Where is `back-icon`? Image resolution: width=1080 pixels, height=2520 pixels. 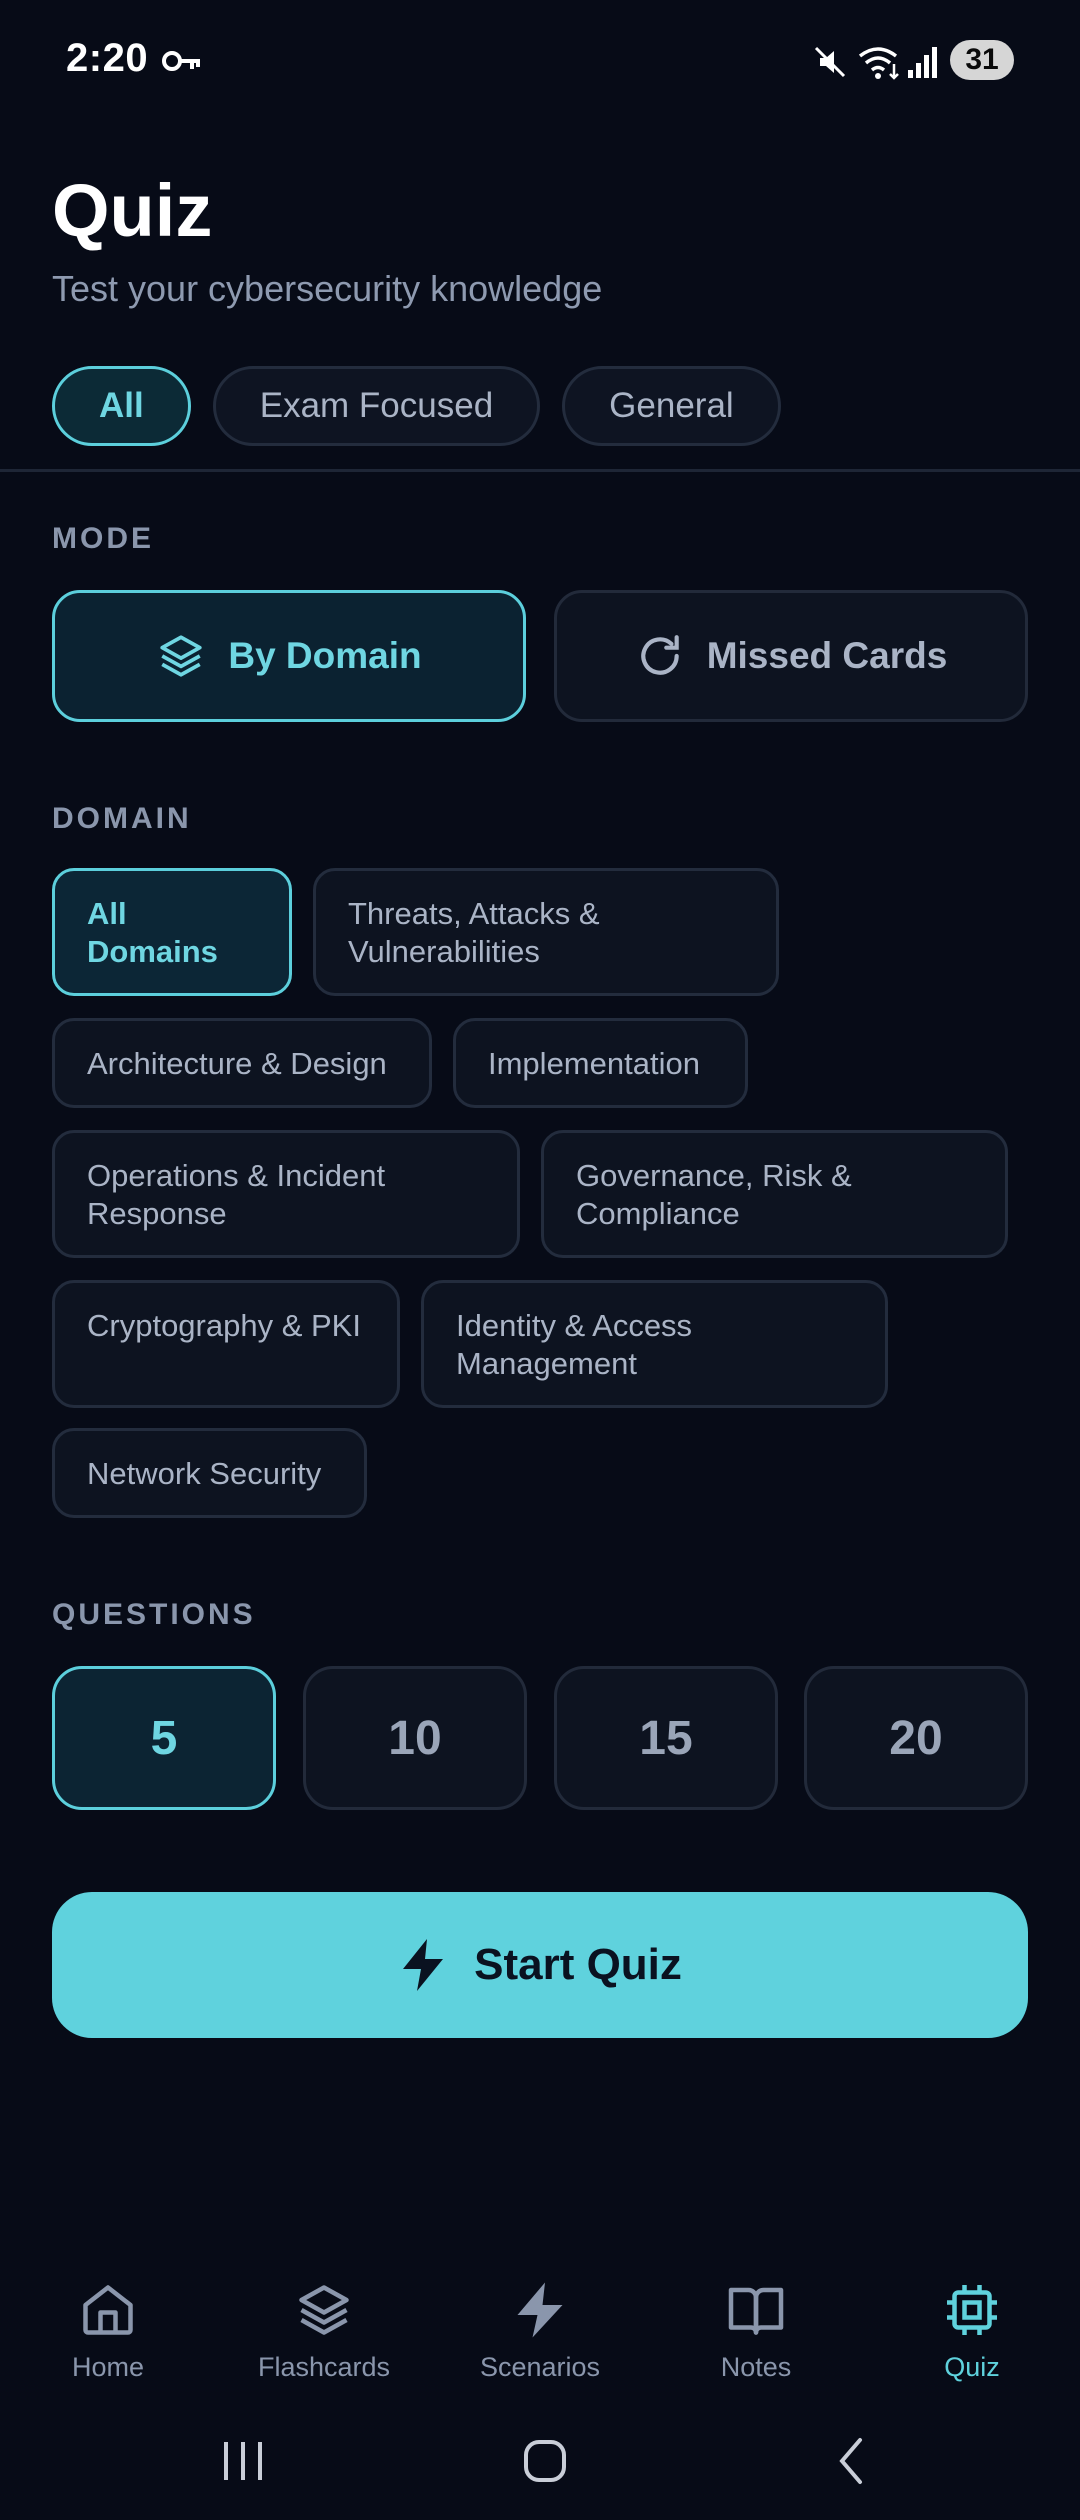
back-icon is located at coordinates (851, 2460).